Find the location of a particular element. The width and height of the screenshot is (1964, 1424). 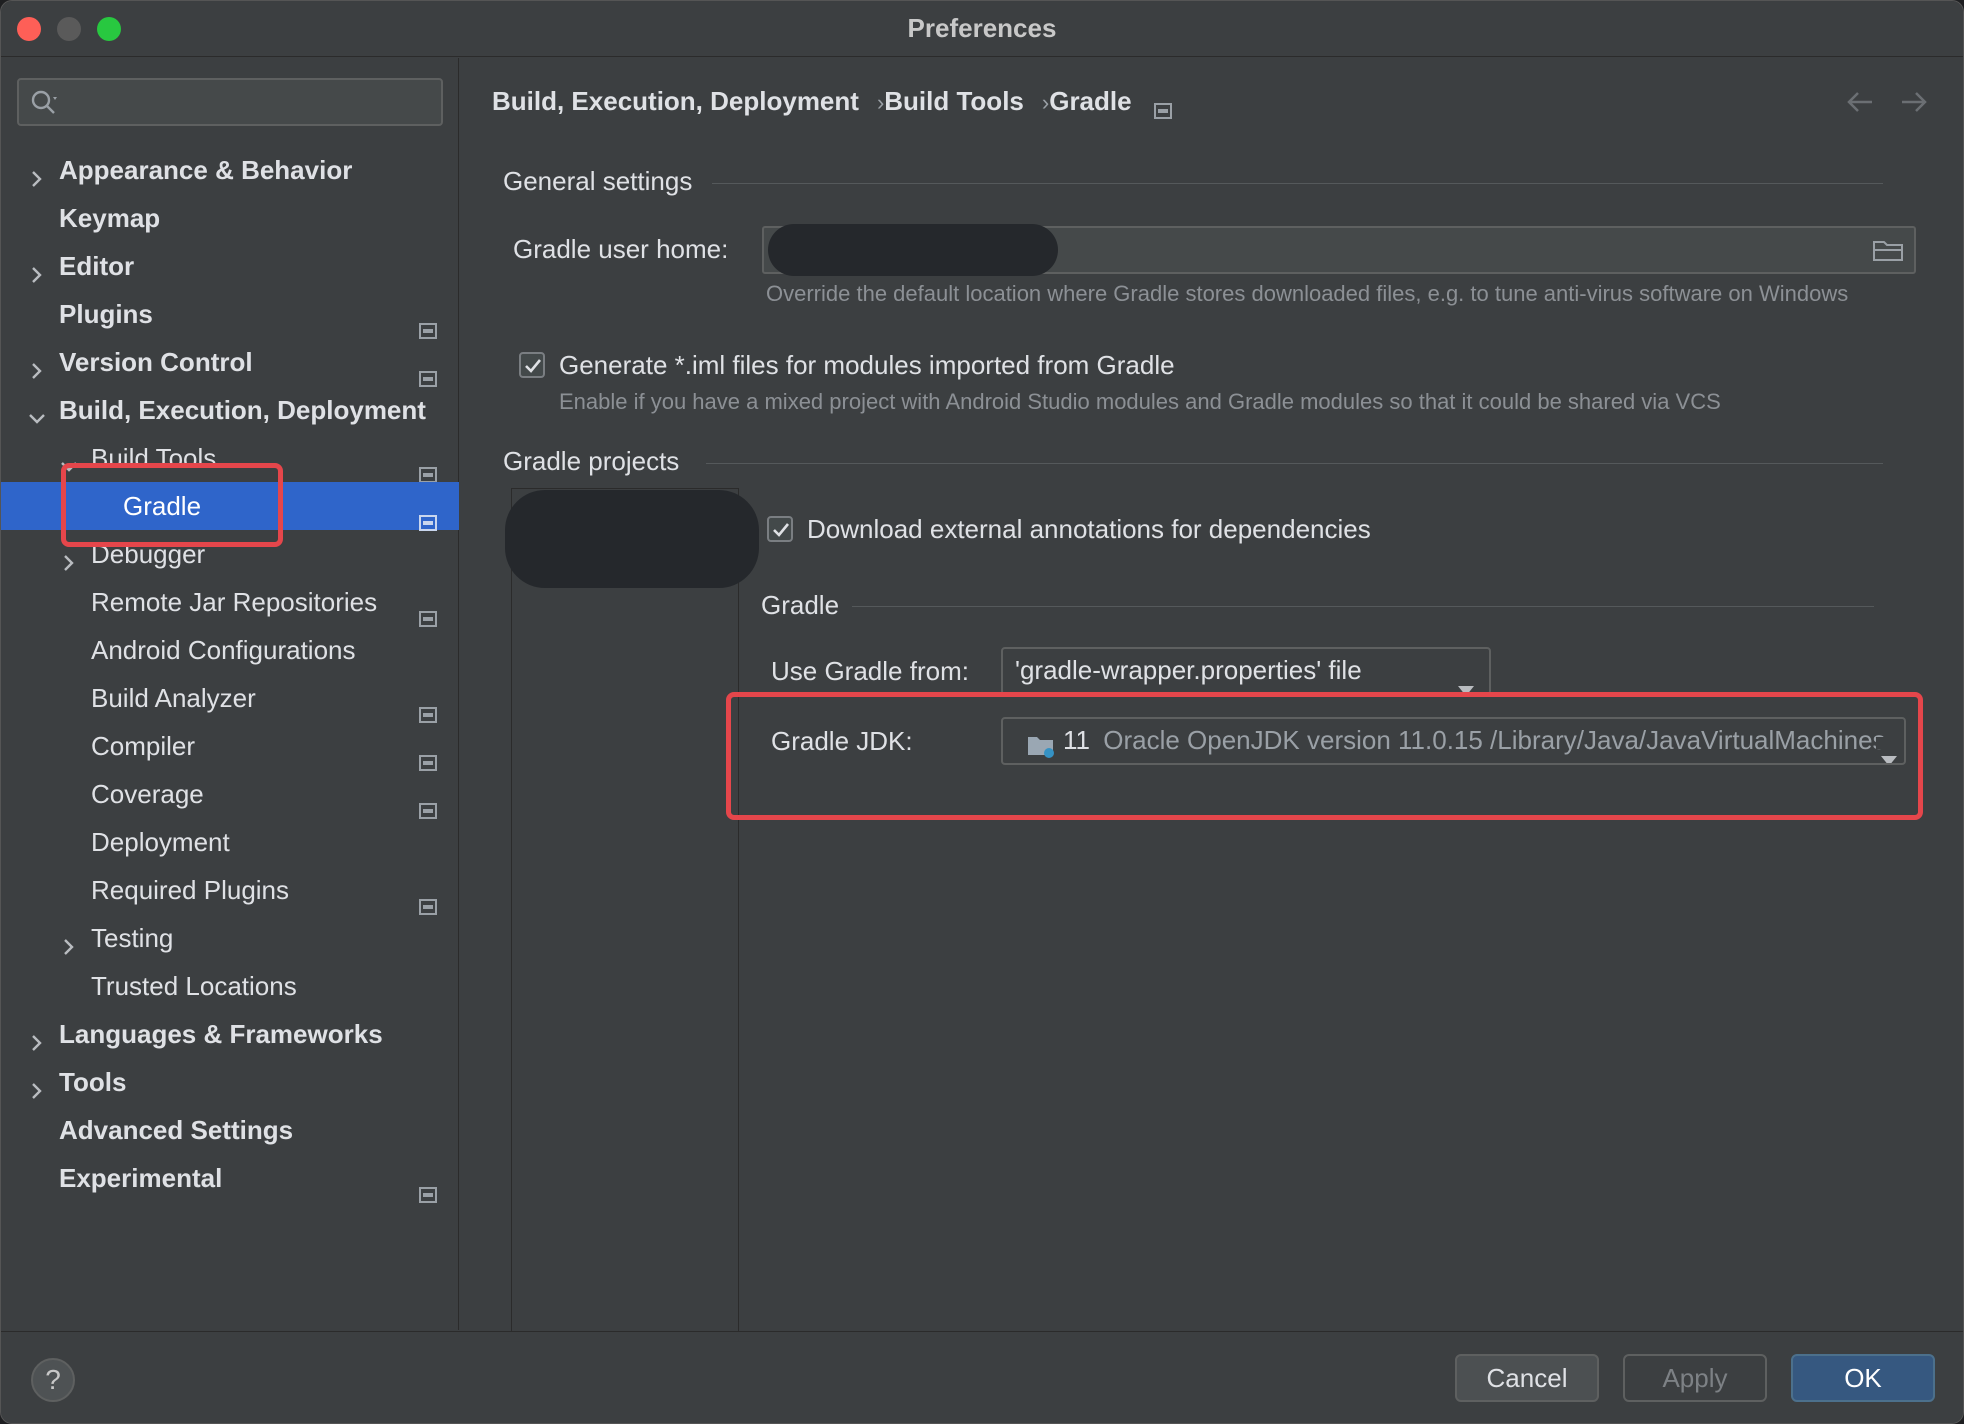

help-button: ? is located at coordinates (53, 1380).